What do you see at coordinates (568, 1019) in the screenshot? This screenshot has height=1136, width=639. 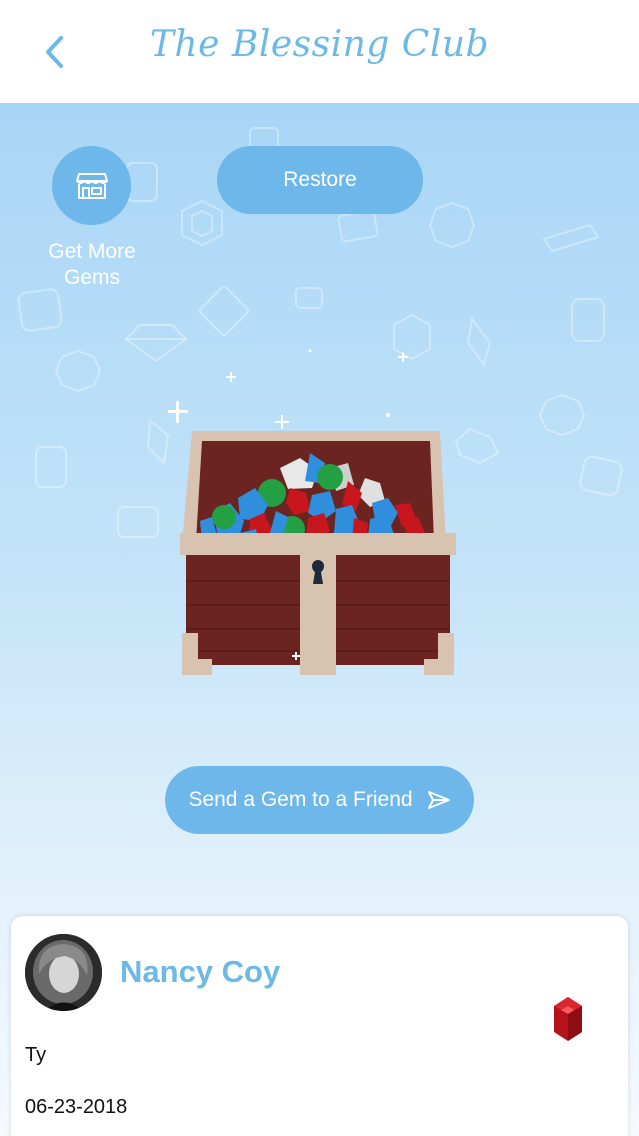 I see `red-gem-icon` at bounding box center [568, 1019].